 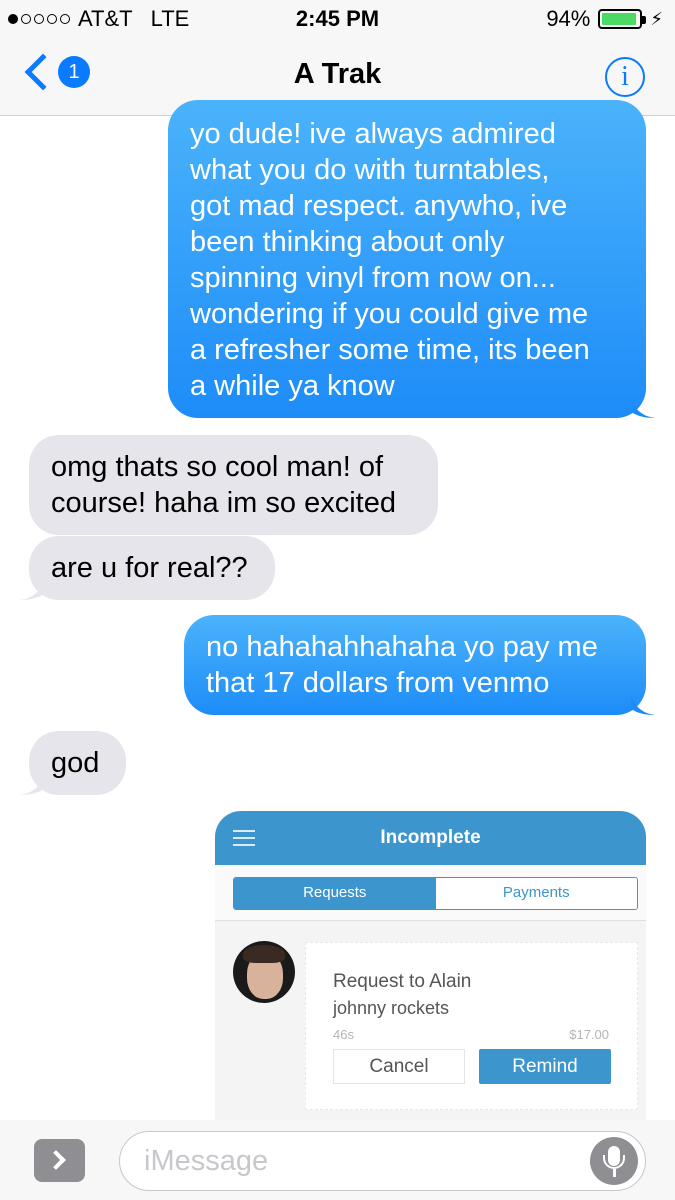 I want to click on microphone-button, so click(x=614, y=1161).